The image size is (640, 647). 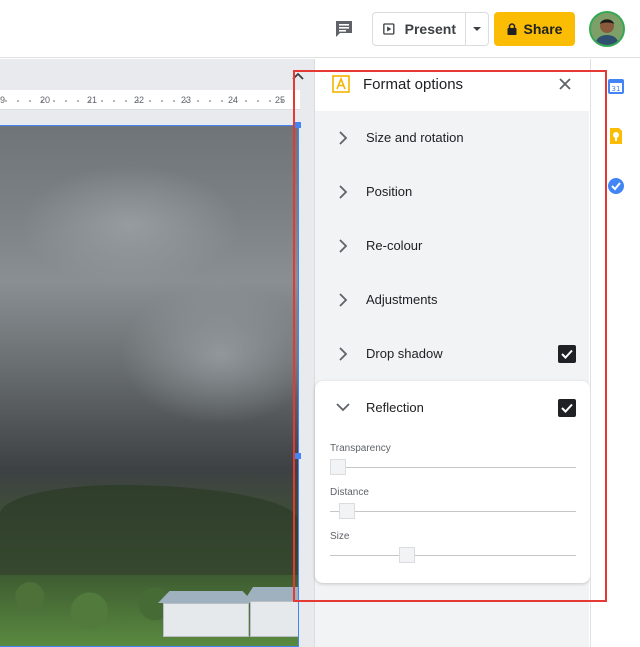 I want to click on ruler-tick: 22, so click(x=139, y=100).